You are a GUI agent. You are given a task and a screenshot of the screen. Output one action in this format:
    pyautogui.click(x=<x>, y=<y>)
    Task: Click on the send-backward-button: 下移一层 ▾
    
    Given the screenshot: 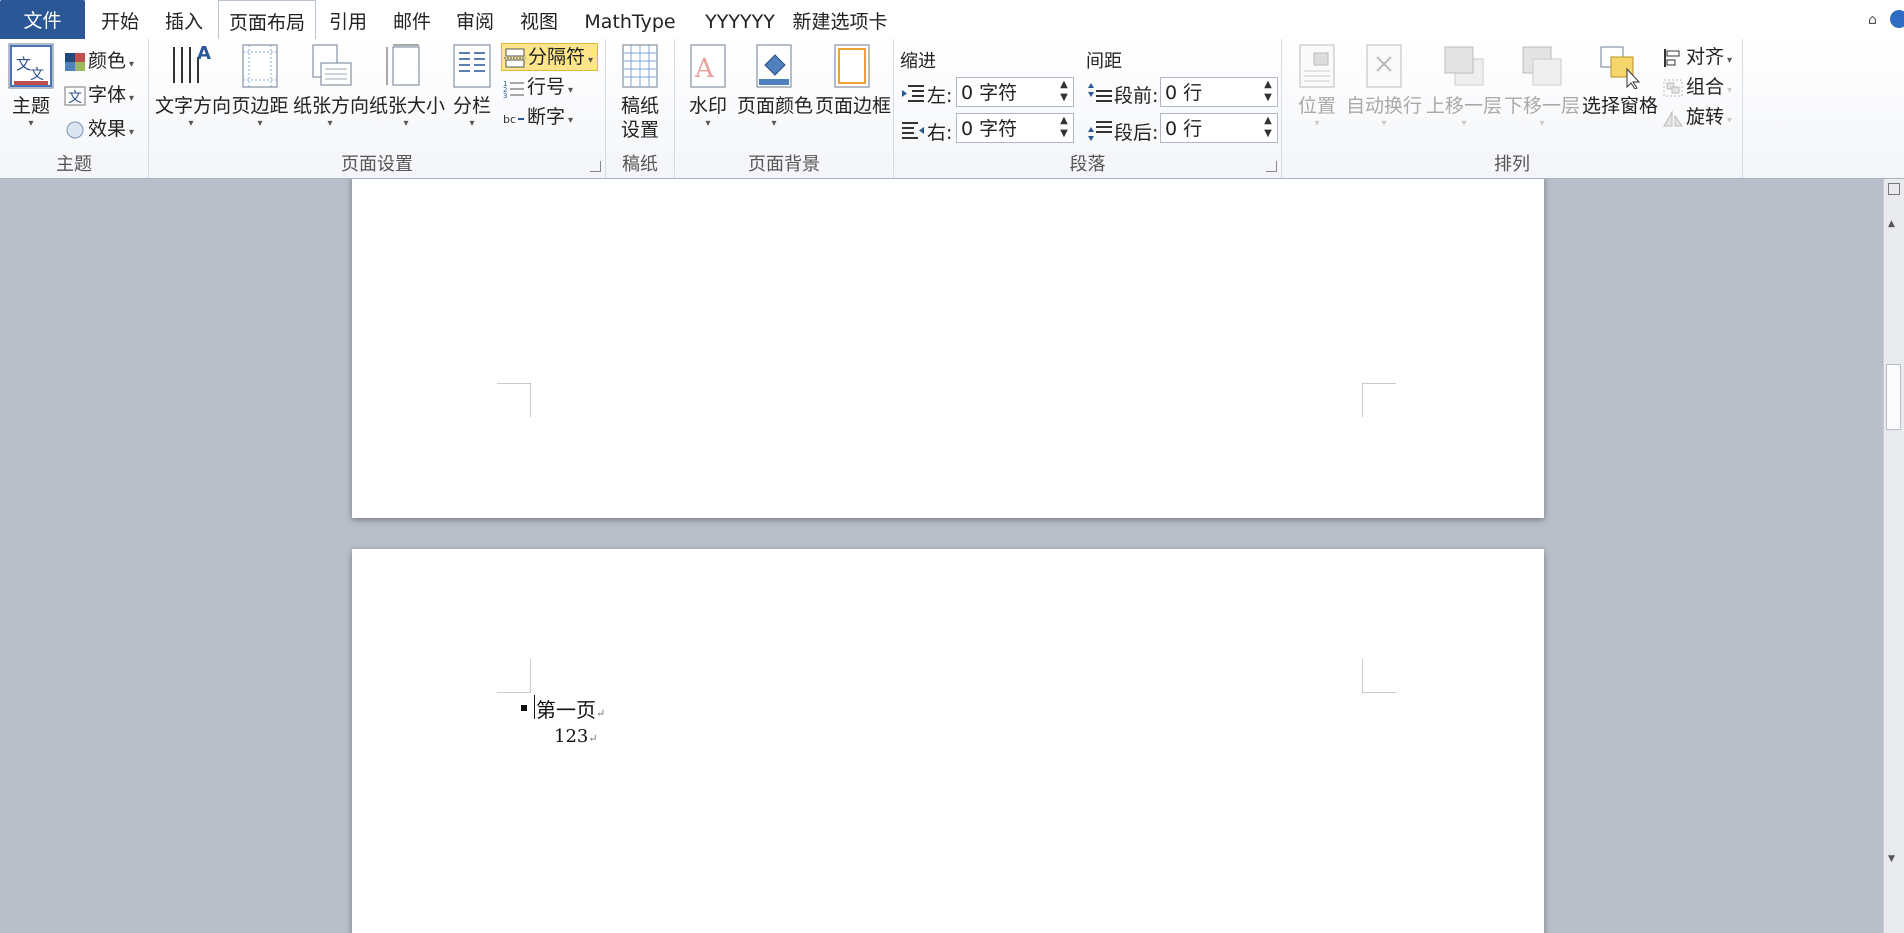 What is the action you would take?
    pyautogui.click(x=1542, y=86)
    